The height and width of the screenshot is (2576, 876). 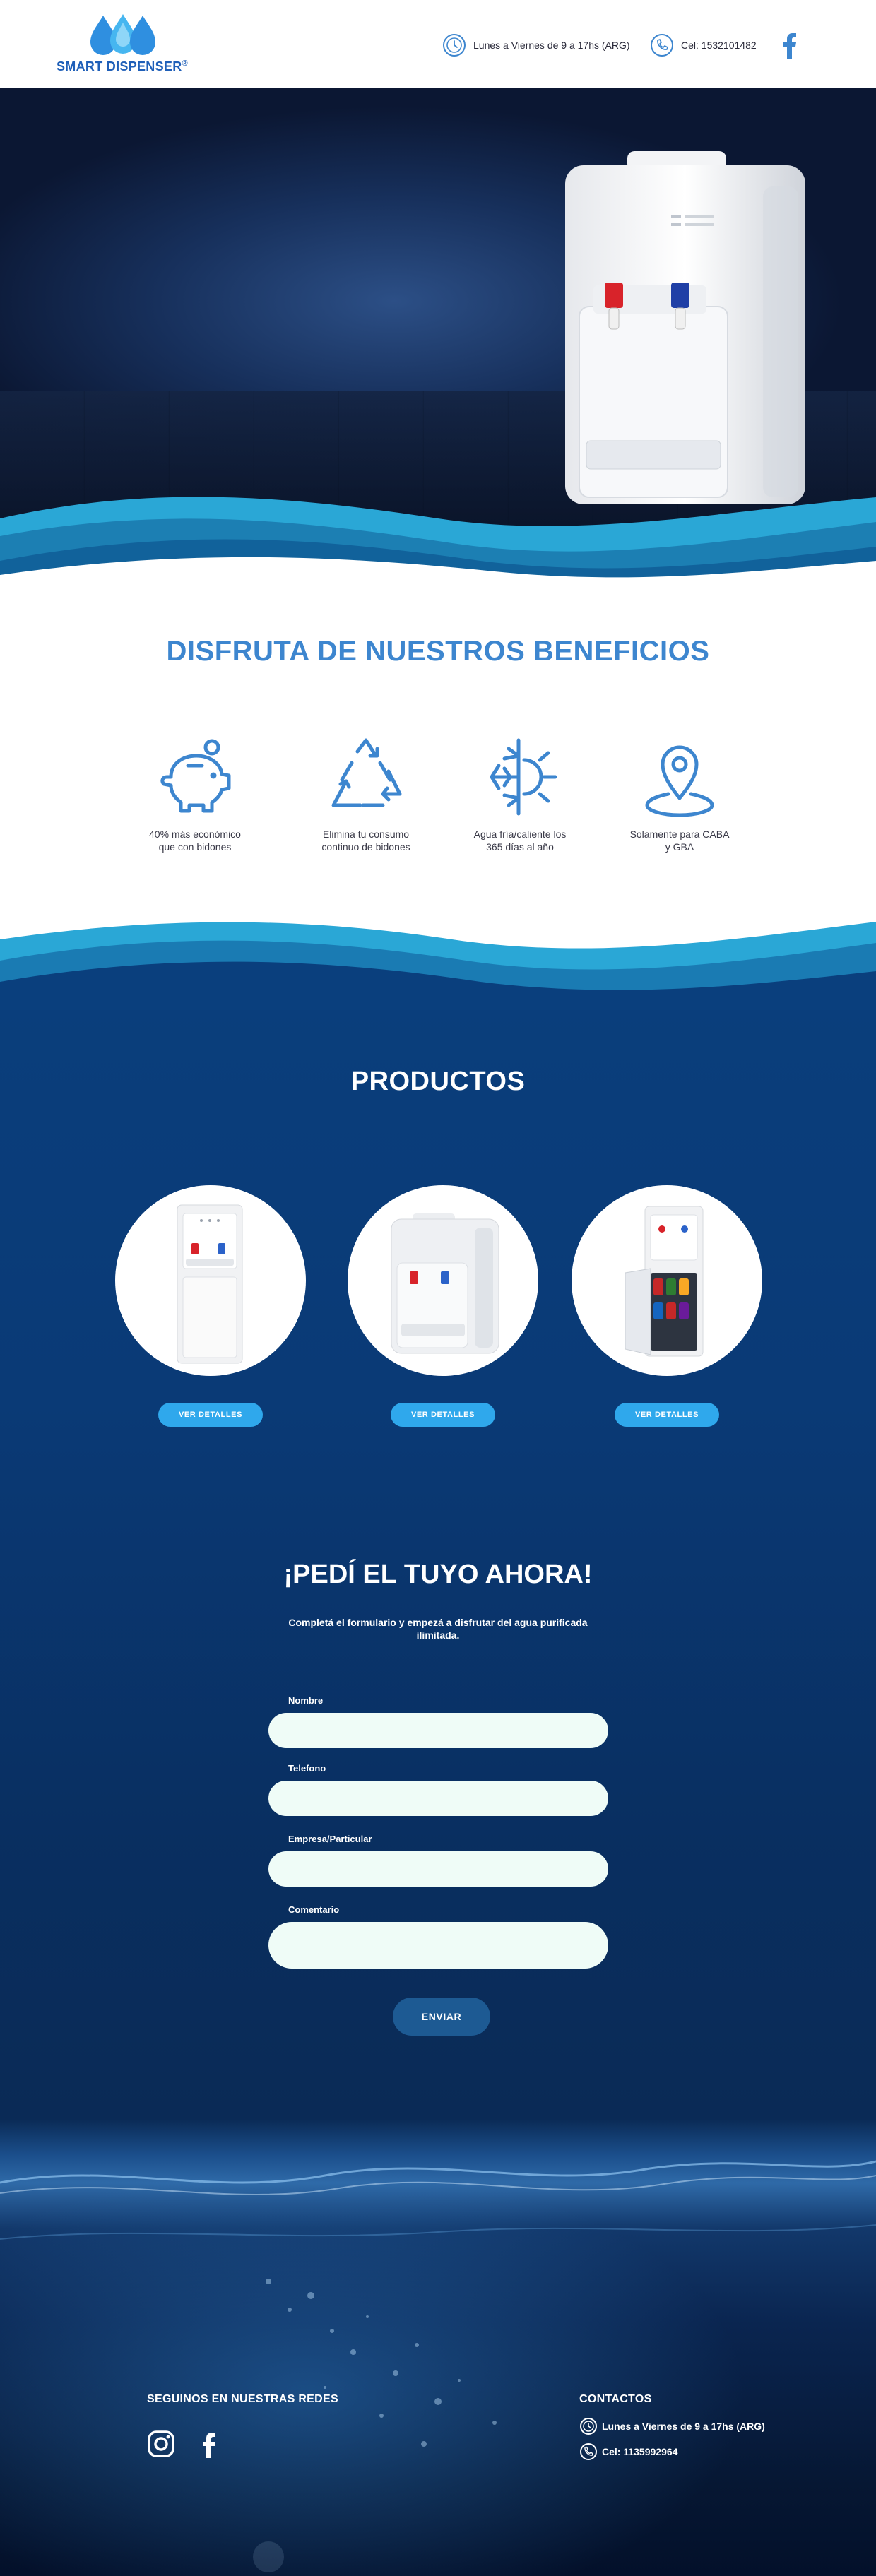 I want to click on submit-button: ENVIAR, so click(x=441, y=2017).